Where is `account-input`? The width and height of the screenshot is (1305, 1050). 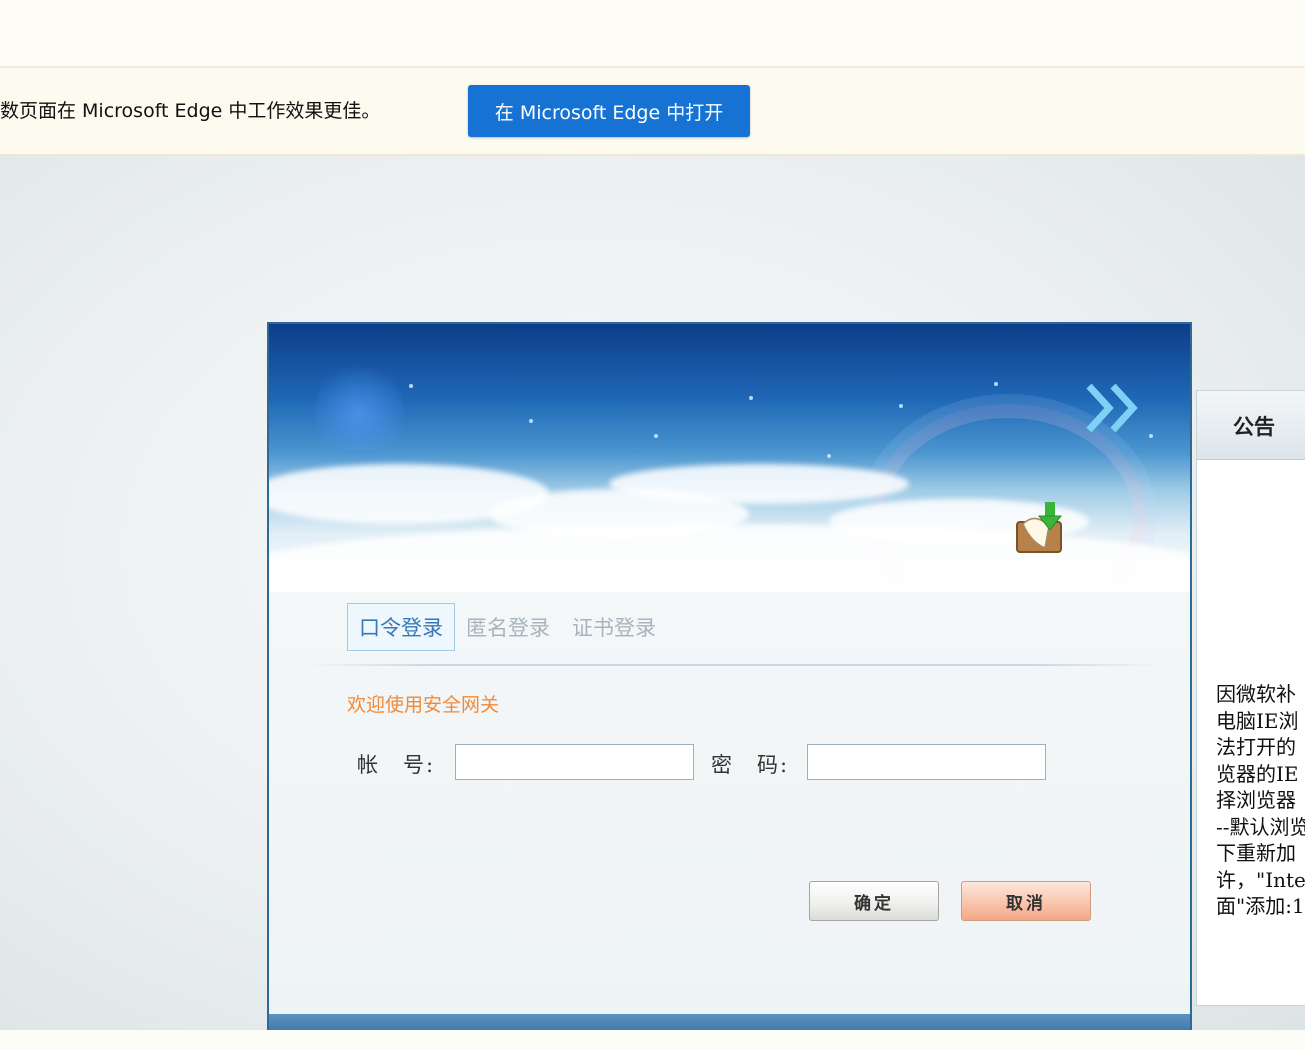
account-input is located at coordinates (574, 762).